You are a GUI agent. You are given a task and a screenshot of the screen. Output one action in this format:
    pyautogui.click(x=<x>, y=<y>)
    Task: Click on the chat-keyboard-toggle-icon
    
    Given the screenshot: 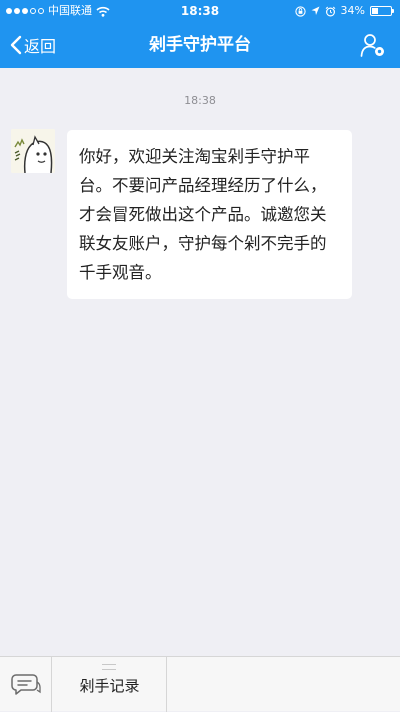 What is the action you would take?
    pyautogui.click(x=25, y=684)
    